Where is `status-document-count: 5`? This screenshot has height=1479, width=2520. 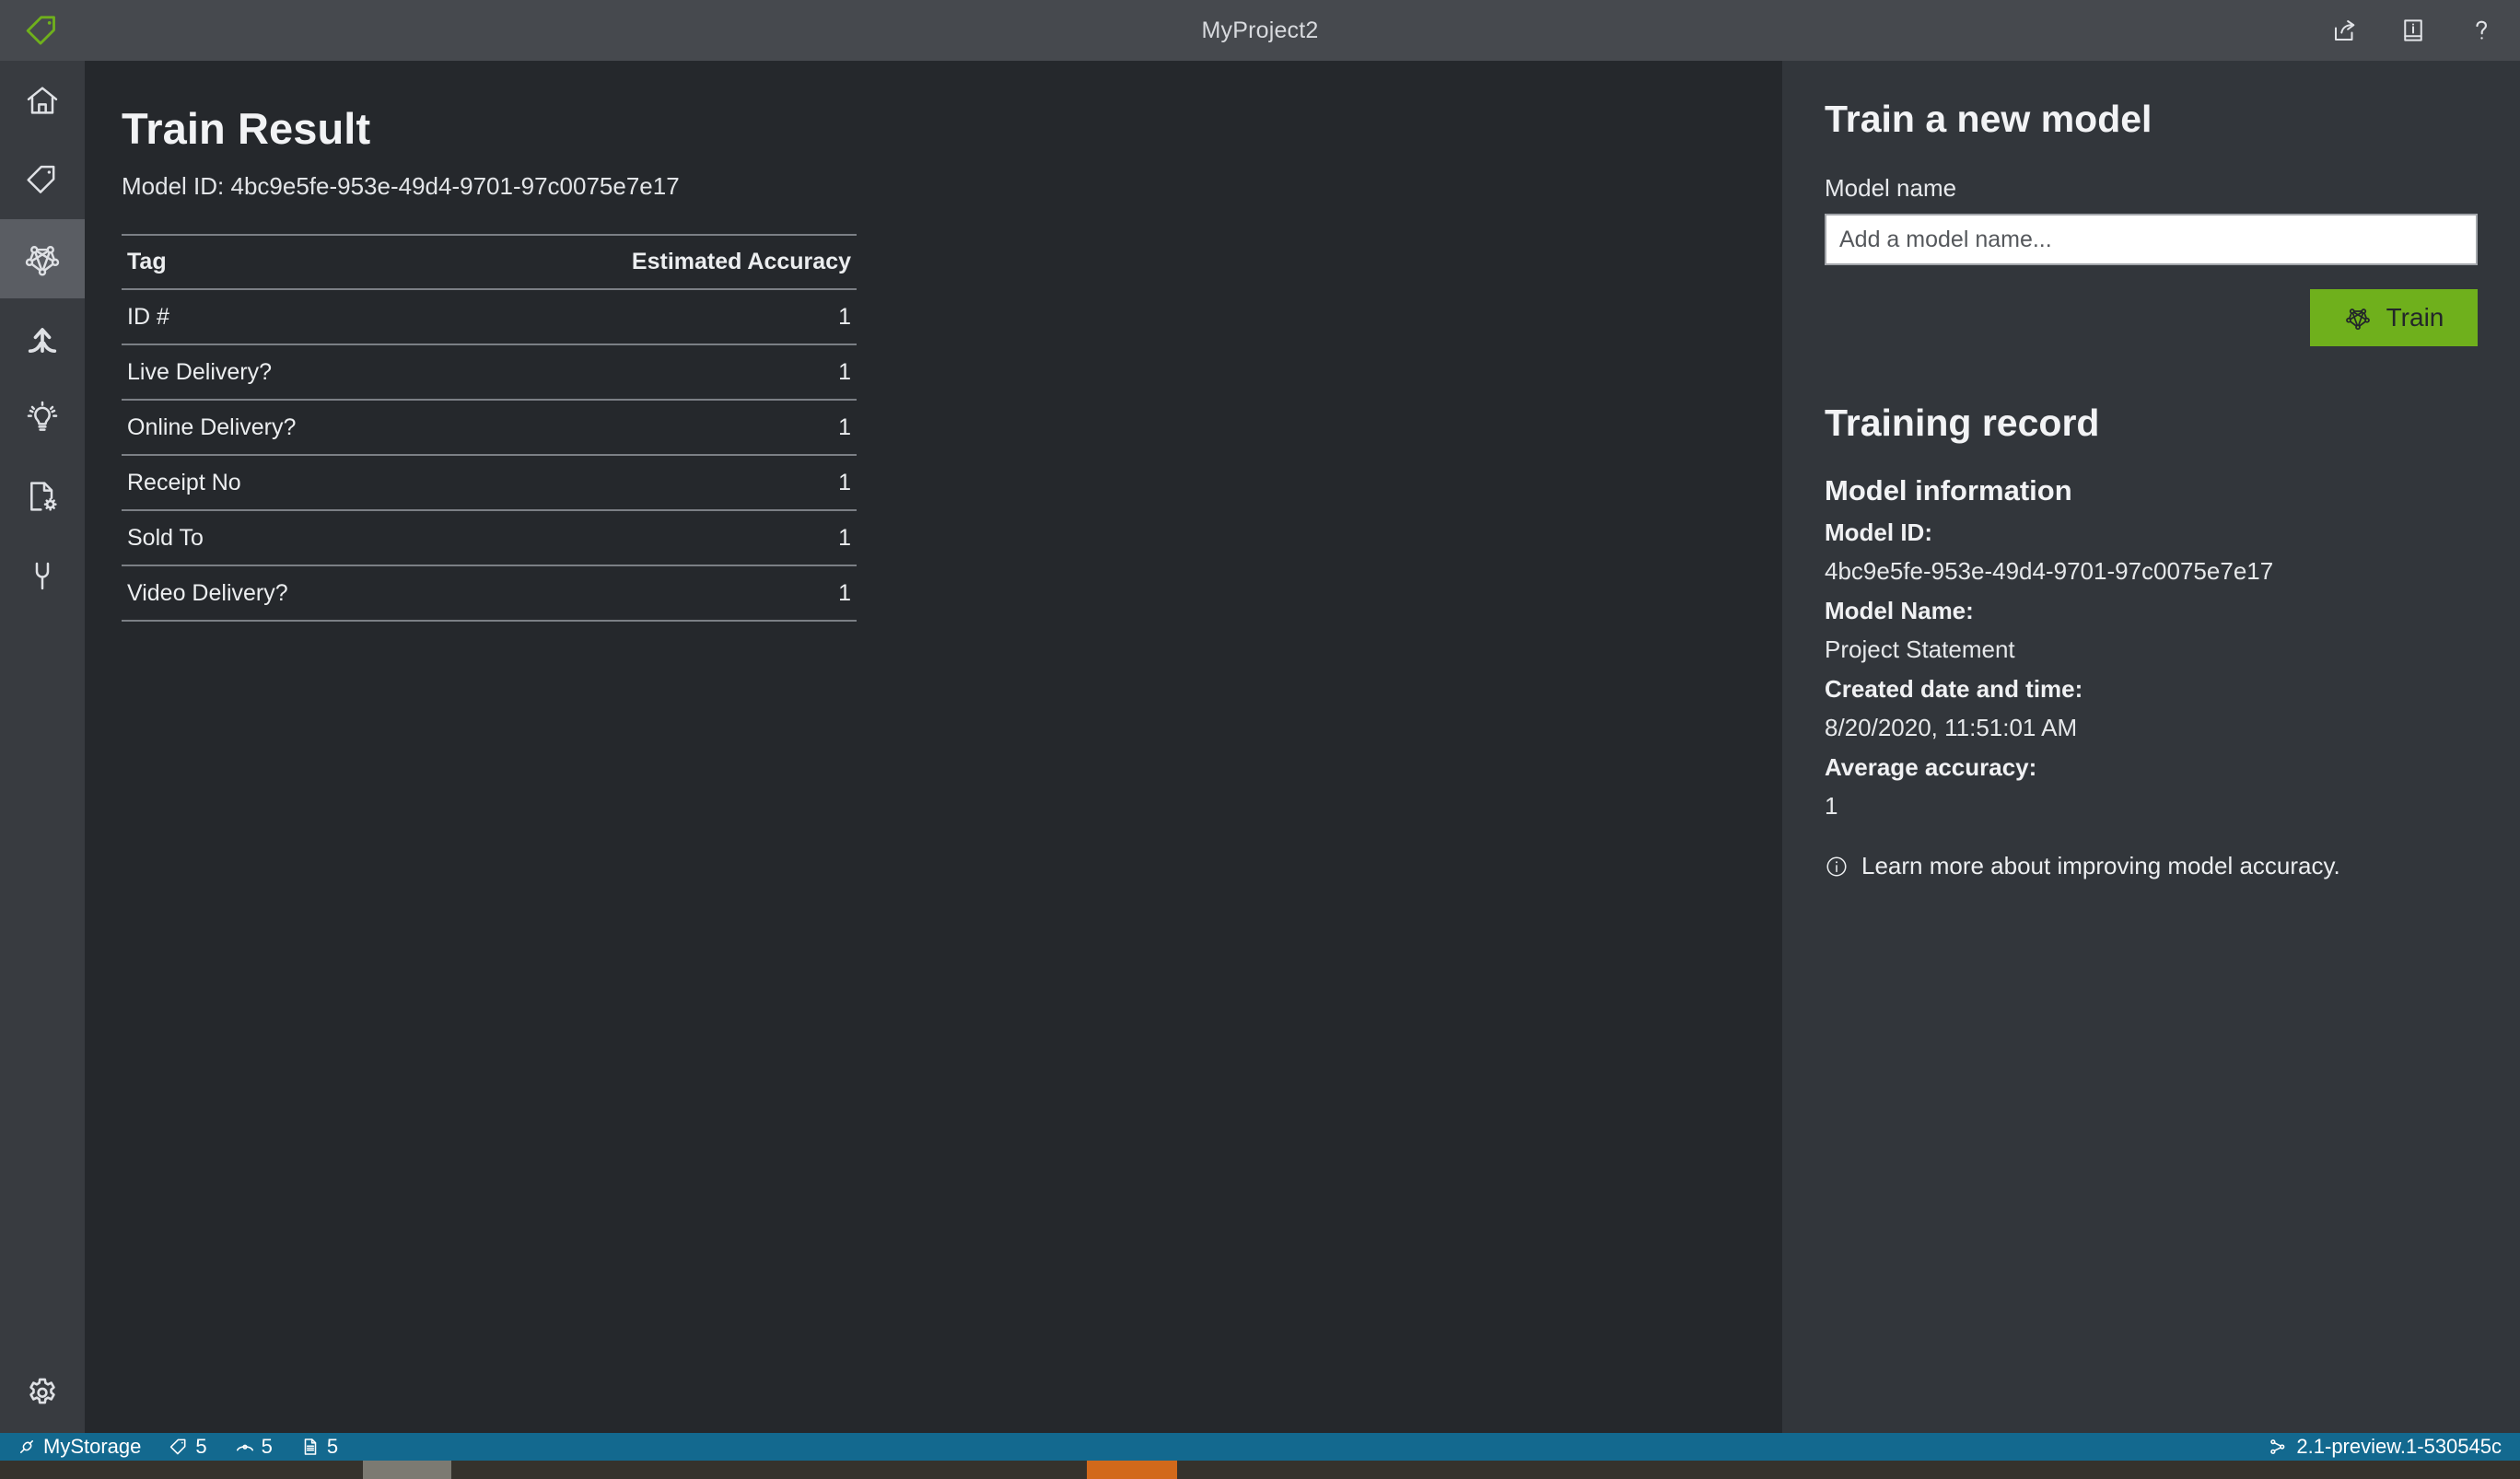 status-document-count: 5 is located at coordinates (319, 1447).